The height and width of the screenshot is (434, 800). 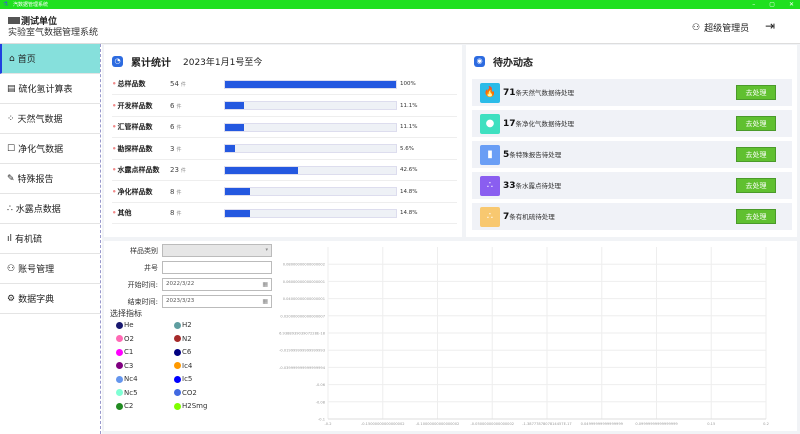 I want to click on stat-percent: 100%, so click(x=408, y=84).